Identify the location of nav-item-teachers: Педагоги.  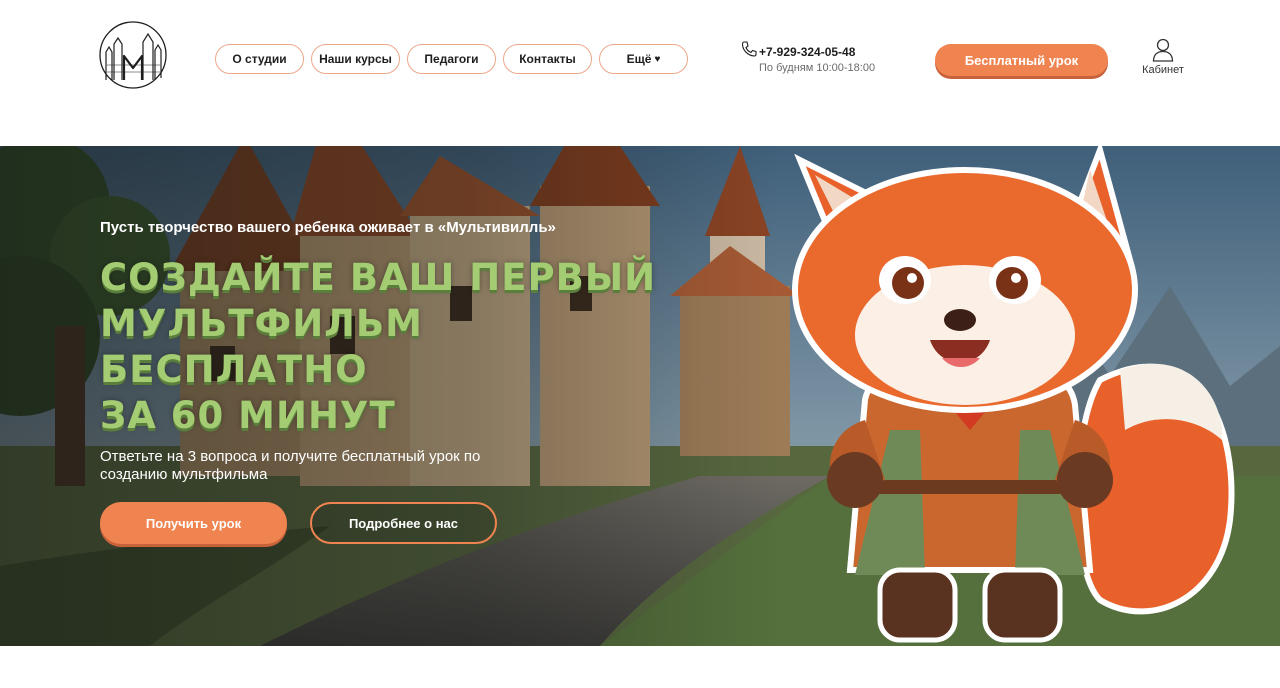
(451, 59).